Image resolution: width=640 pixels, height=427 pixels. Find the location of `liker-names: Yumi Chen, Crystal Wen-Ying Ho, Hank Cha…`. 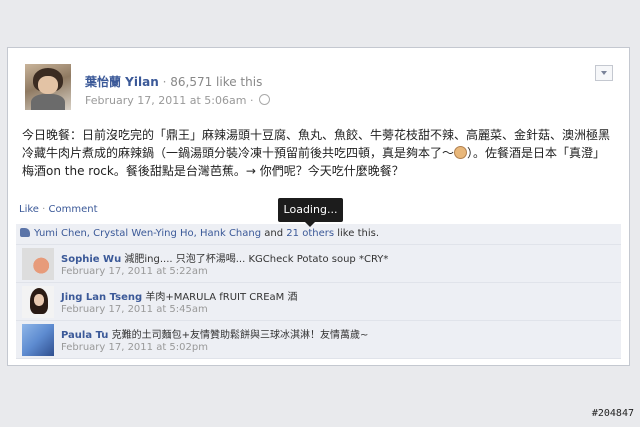

liker-names: Yumi Chen, Crystal Wen-Ying Ho, Hank Cha… is located at coordinates (147, 233).